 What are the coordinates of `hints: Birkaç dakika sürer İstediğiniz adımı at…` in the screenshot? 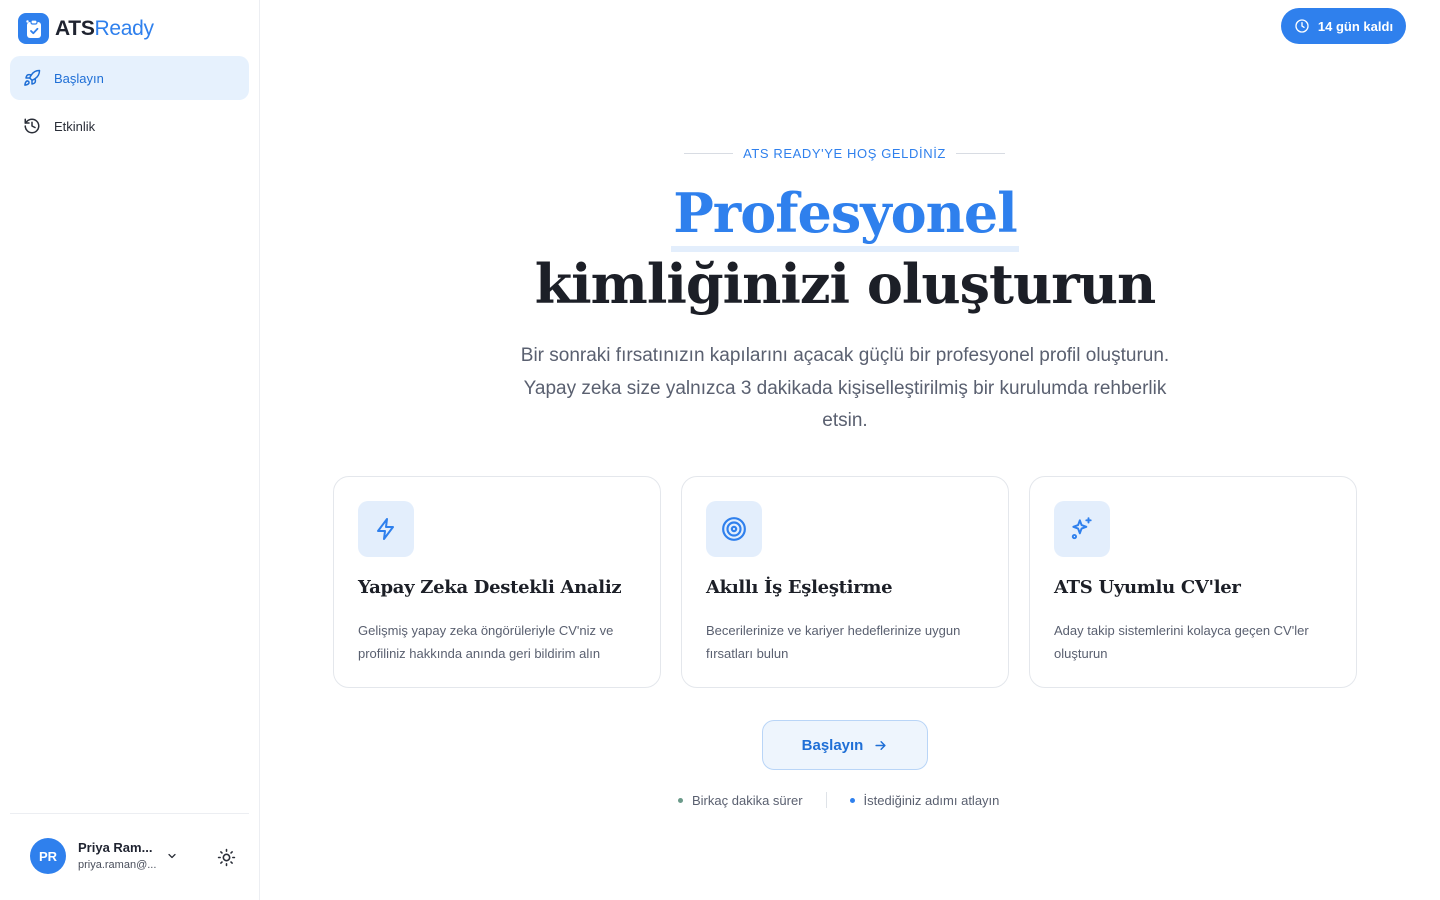 It's located at (838, 800).